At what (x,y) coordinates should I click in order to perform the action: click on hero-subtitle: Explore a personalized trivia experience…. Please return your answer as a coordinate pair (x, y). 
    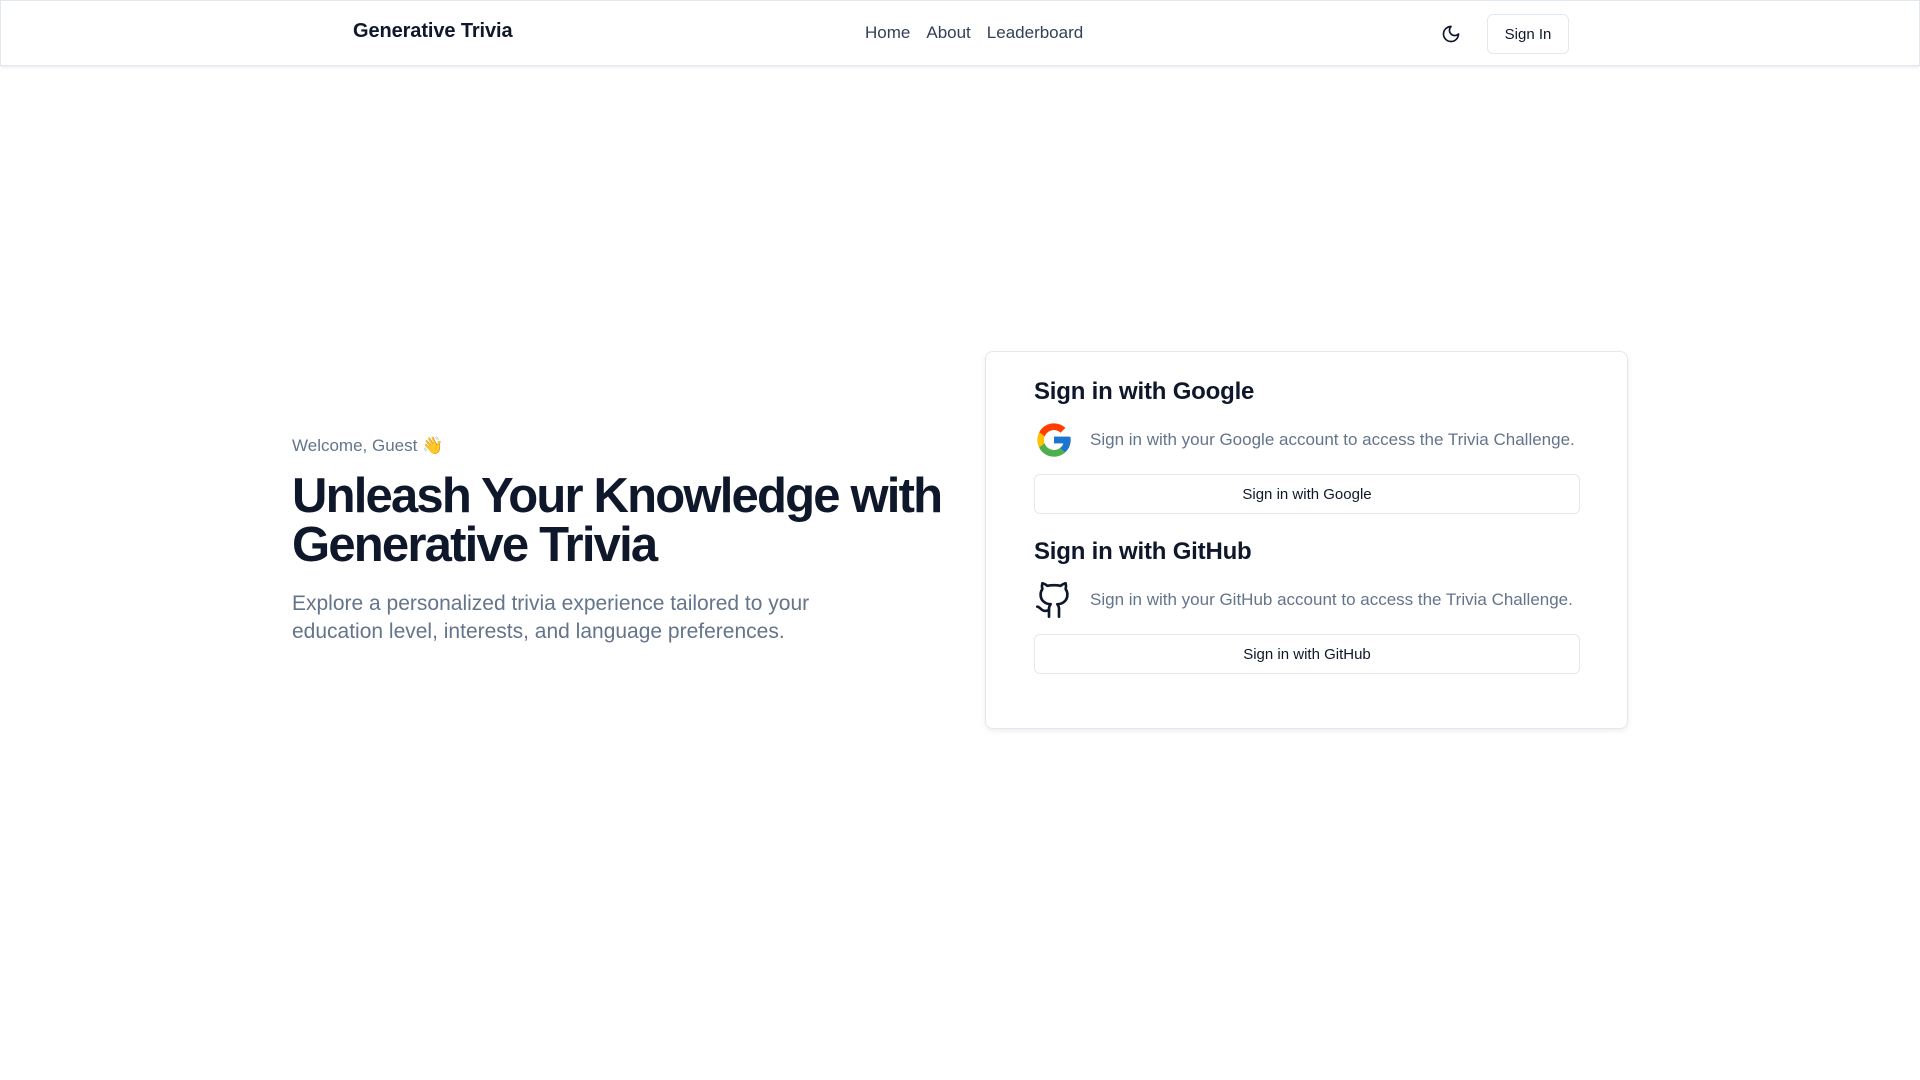
    Looking at the image, I should click on (551, 617).